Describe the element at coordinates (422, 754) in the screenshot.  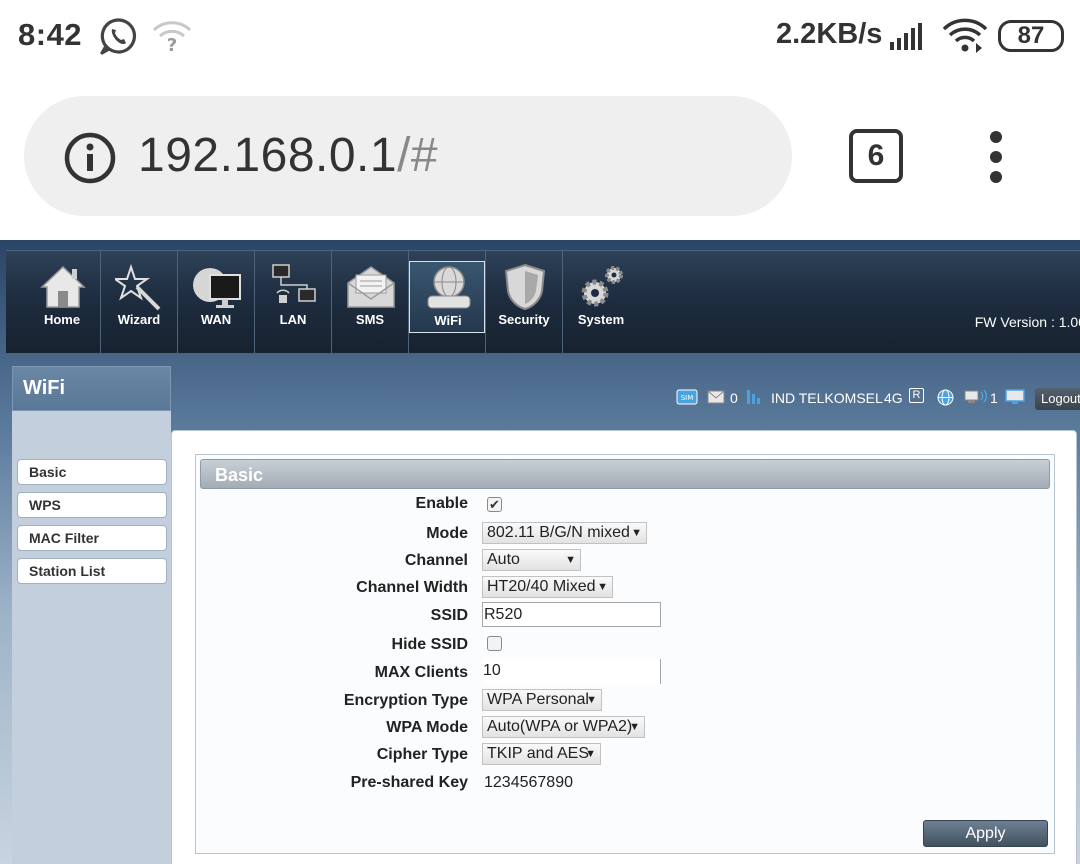
I see `cipher-type-label: Cipher Type` at that location.